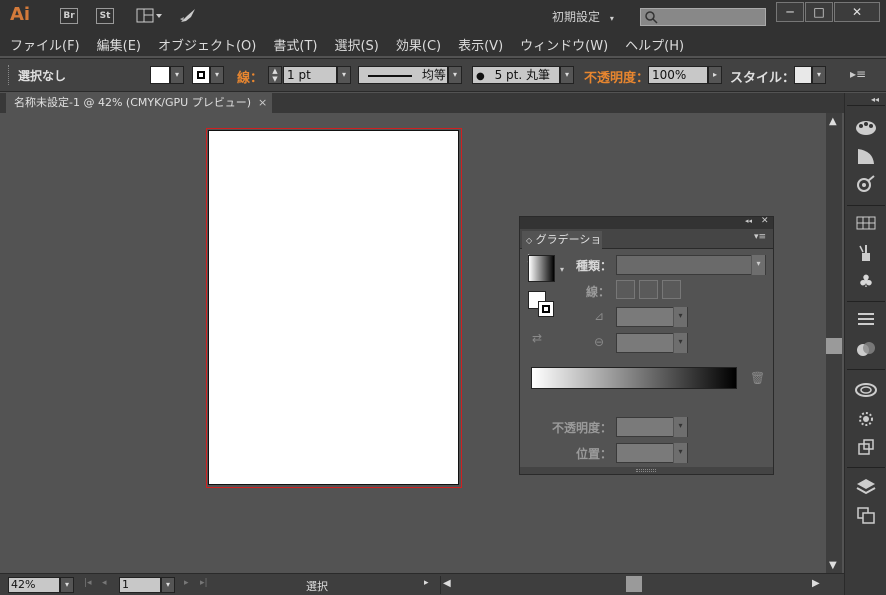  Describe the element at coordinates (715, 75) in the screenshot. I see `opacity-slider-button: ▸` at that location.